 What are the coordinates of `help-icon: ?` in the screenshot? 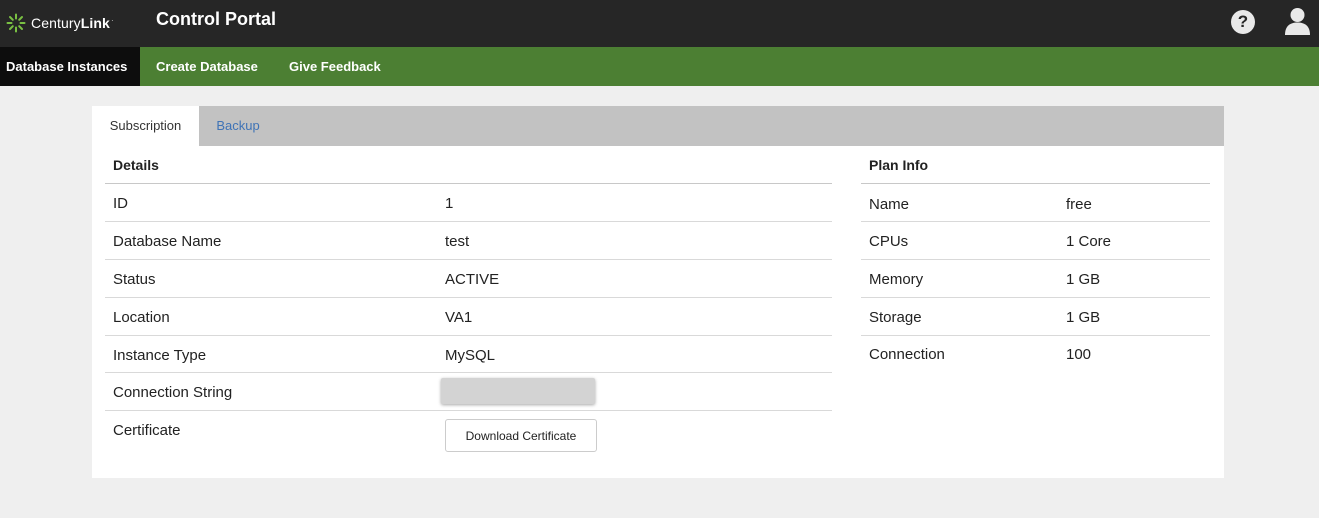 It's located at (1243, 22).